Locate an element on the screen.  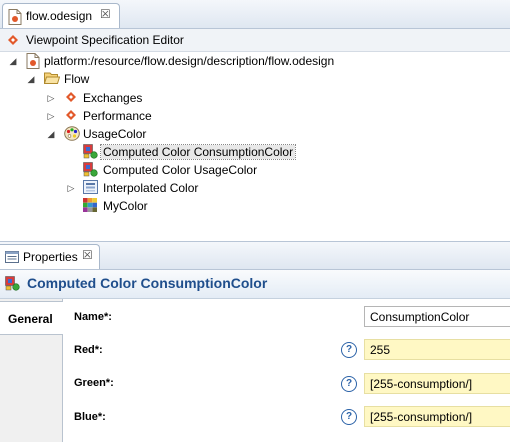
tree-item-label: Performance is located at coordinates (117, 116).